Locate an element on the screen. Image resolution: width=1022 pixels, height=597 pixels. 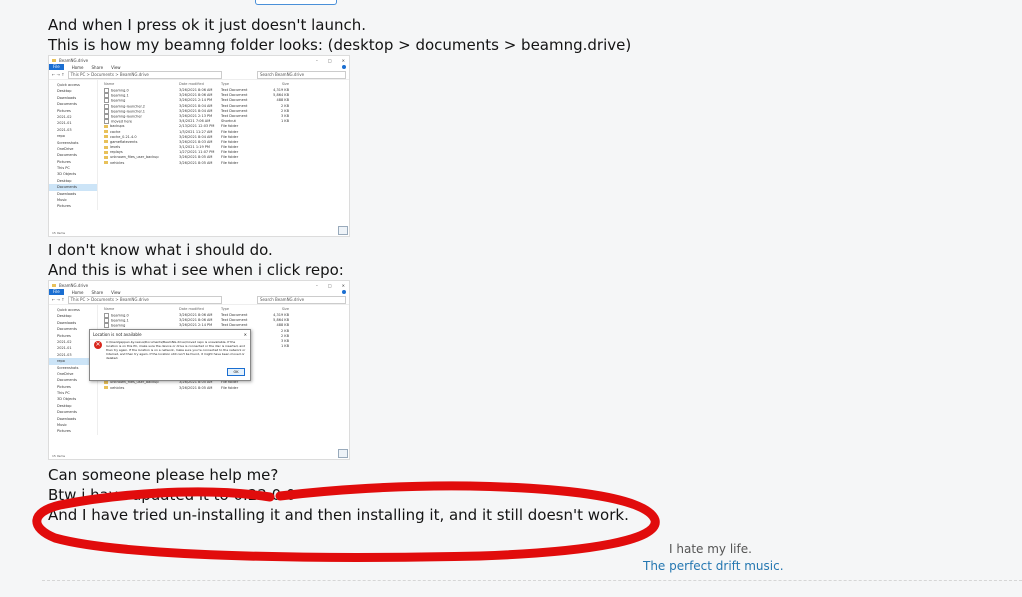
dialog-titlebar: Location is not available ✕ is located at coordinates (170, 335).